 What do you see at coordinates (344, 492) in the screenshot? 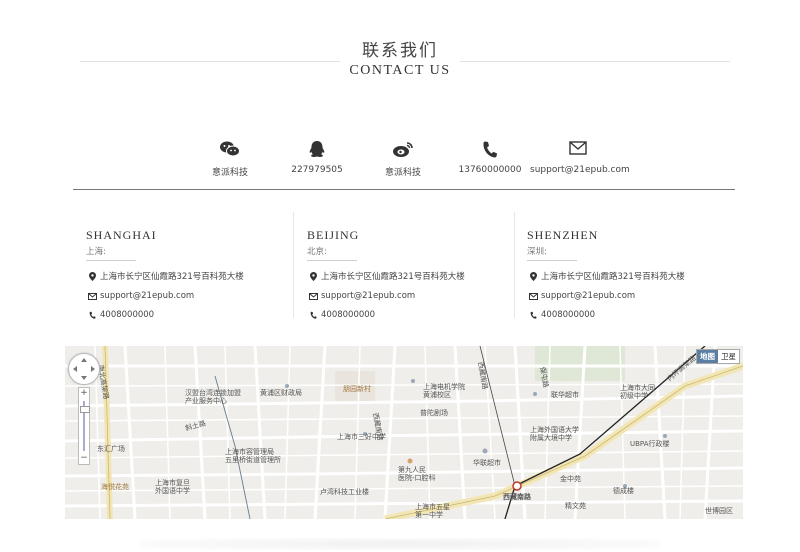
I see `map-label: 卢湾科技工业楼` at bounding box center [344, 492].